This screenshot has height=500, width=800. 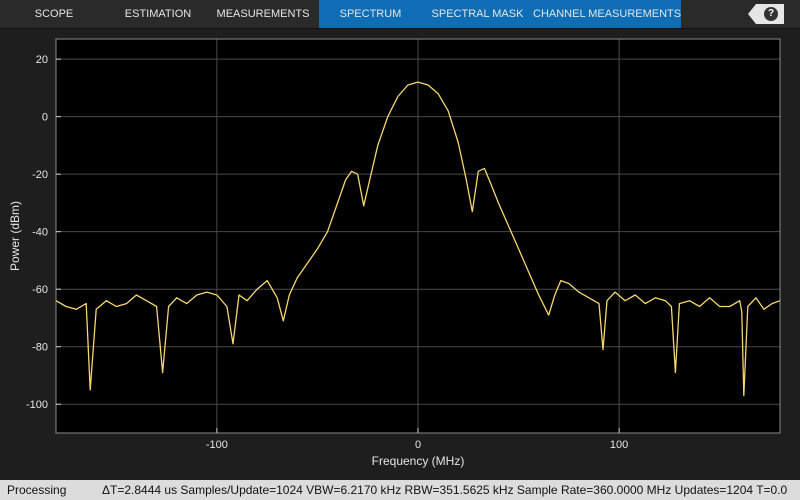 I want to click on y-tick-label: -100, so click(x=37, y=405).